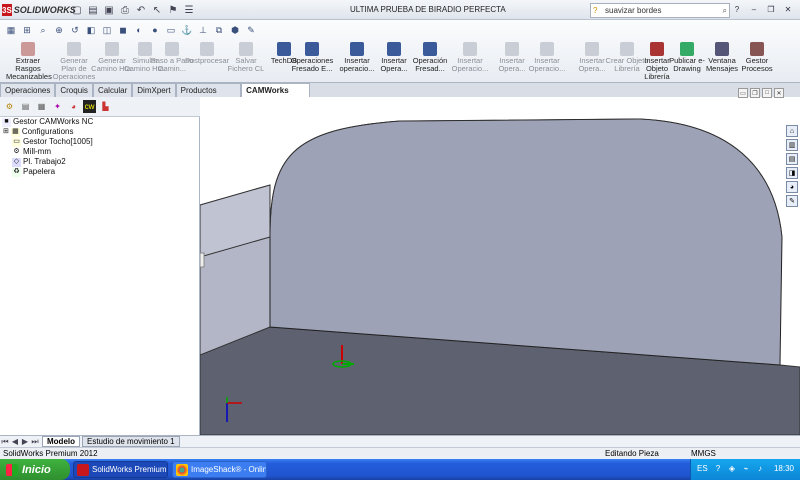 The image size is (800, 480). What do you see at coordinates (725, 10) in the screenshot?
I see `search-icon: ⌕` at bounding box center [725, 10].